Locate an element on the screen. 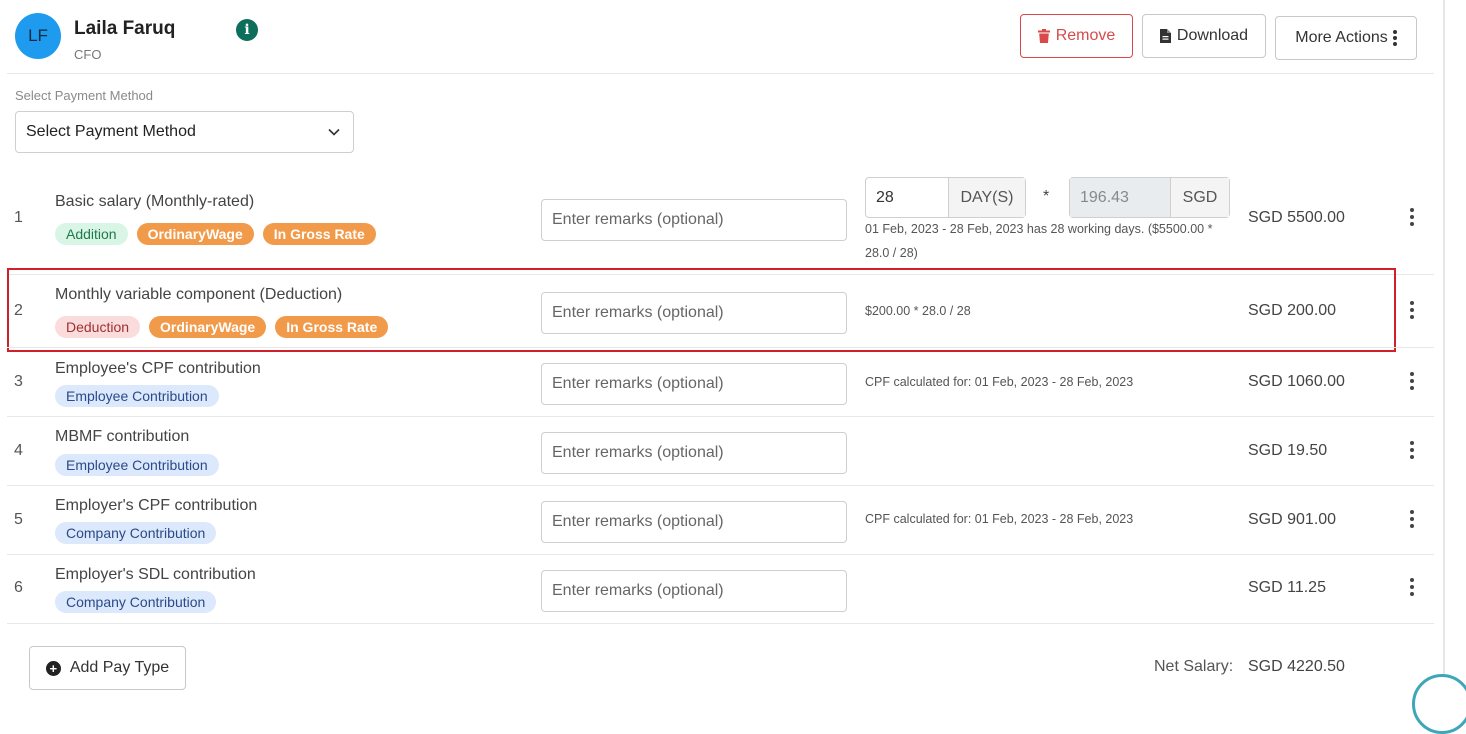 The image size is (1466, 734). pay-item-amount: SGD 11.25 is located at coordinates (1287, 587).